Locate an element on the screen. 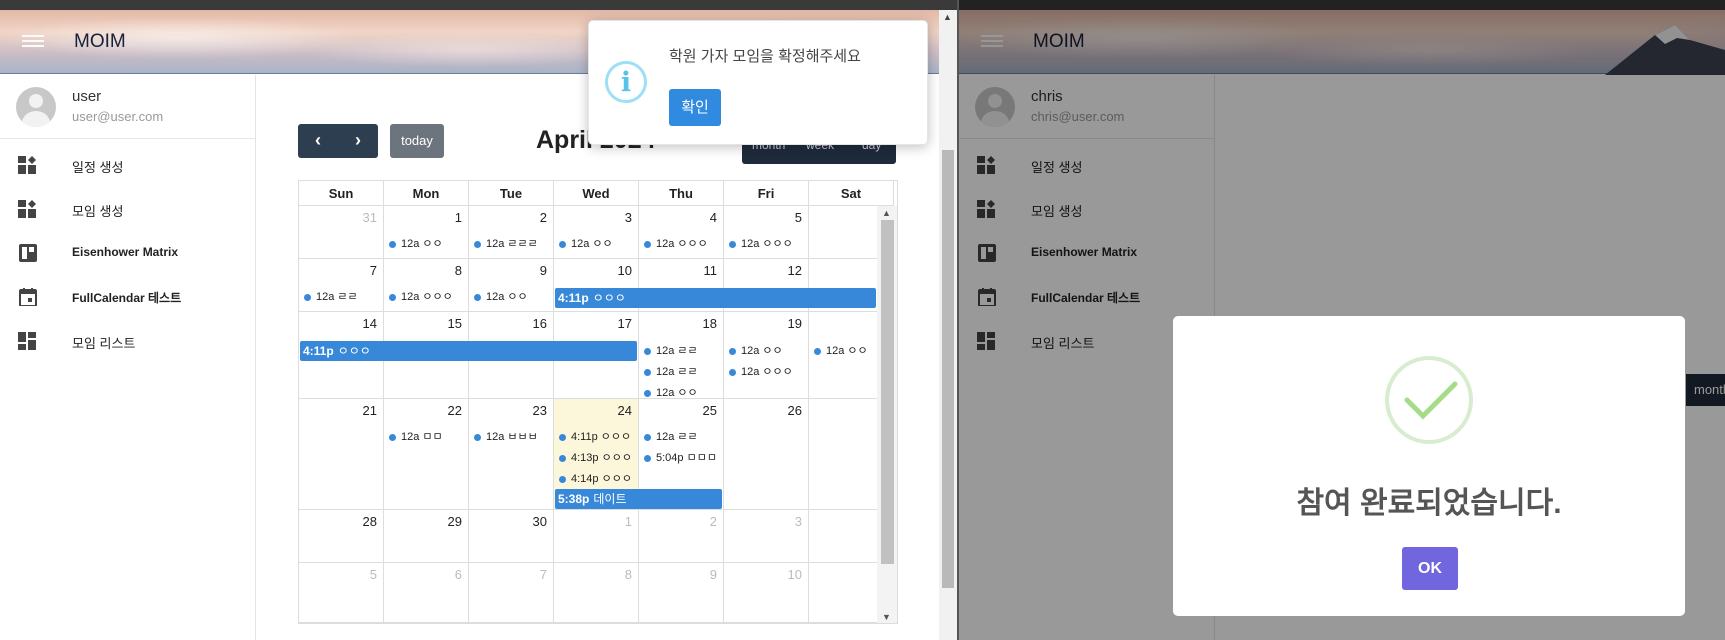  calendar-event: 12a ㅂㅂㅂ is located at coordinates (512, 436).